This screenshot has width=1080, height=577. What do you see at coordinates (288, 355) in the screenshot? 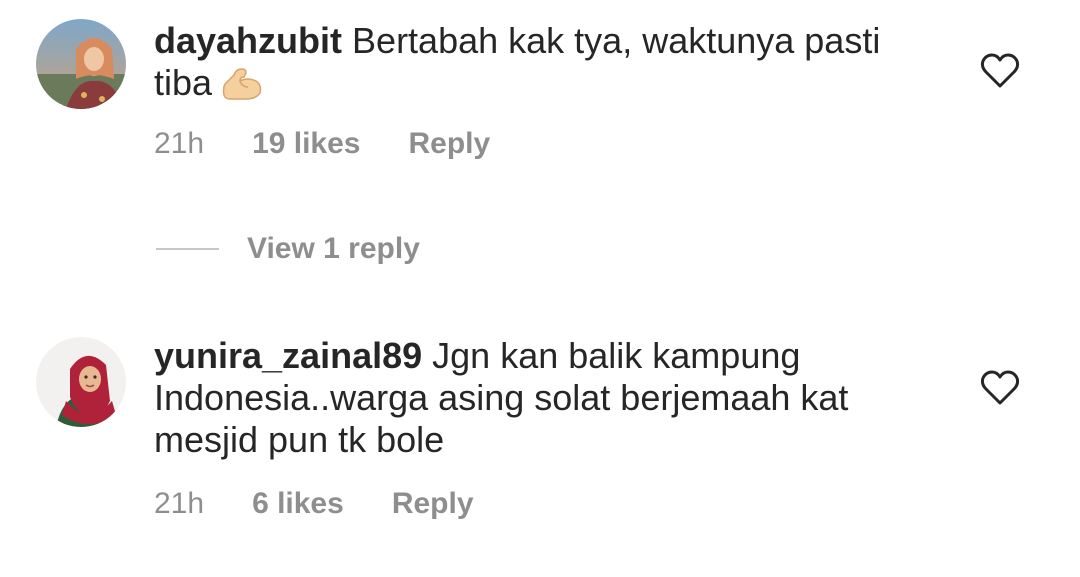
I see `comment-username: yunira_zainal89` at bounding box center [288, 355].